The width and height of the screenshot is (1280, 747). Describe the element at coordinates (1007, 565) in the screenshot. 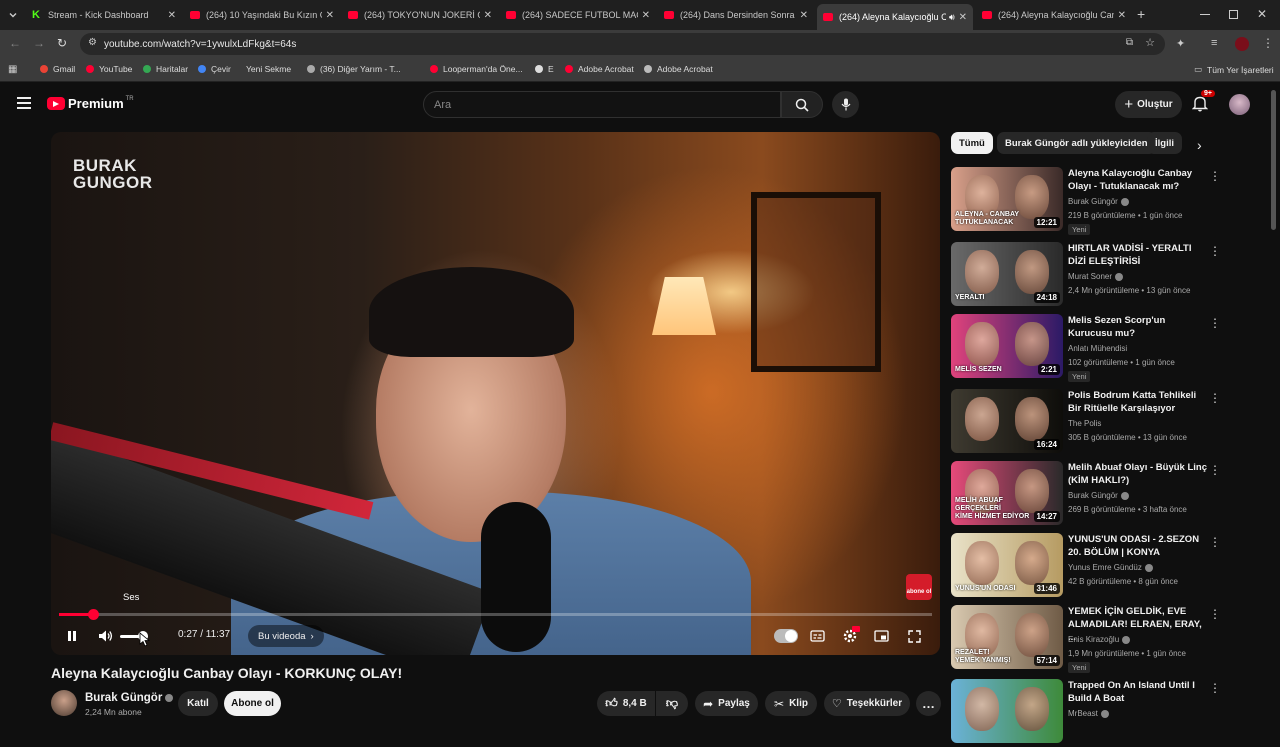

I see `video-thumbnail: YUNUS'UN ODASI 31:46` at that location.